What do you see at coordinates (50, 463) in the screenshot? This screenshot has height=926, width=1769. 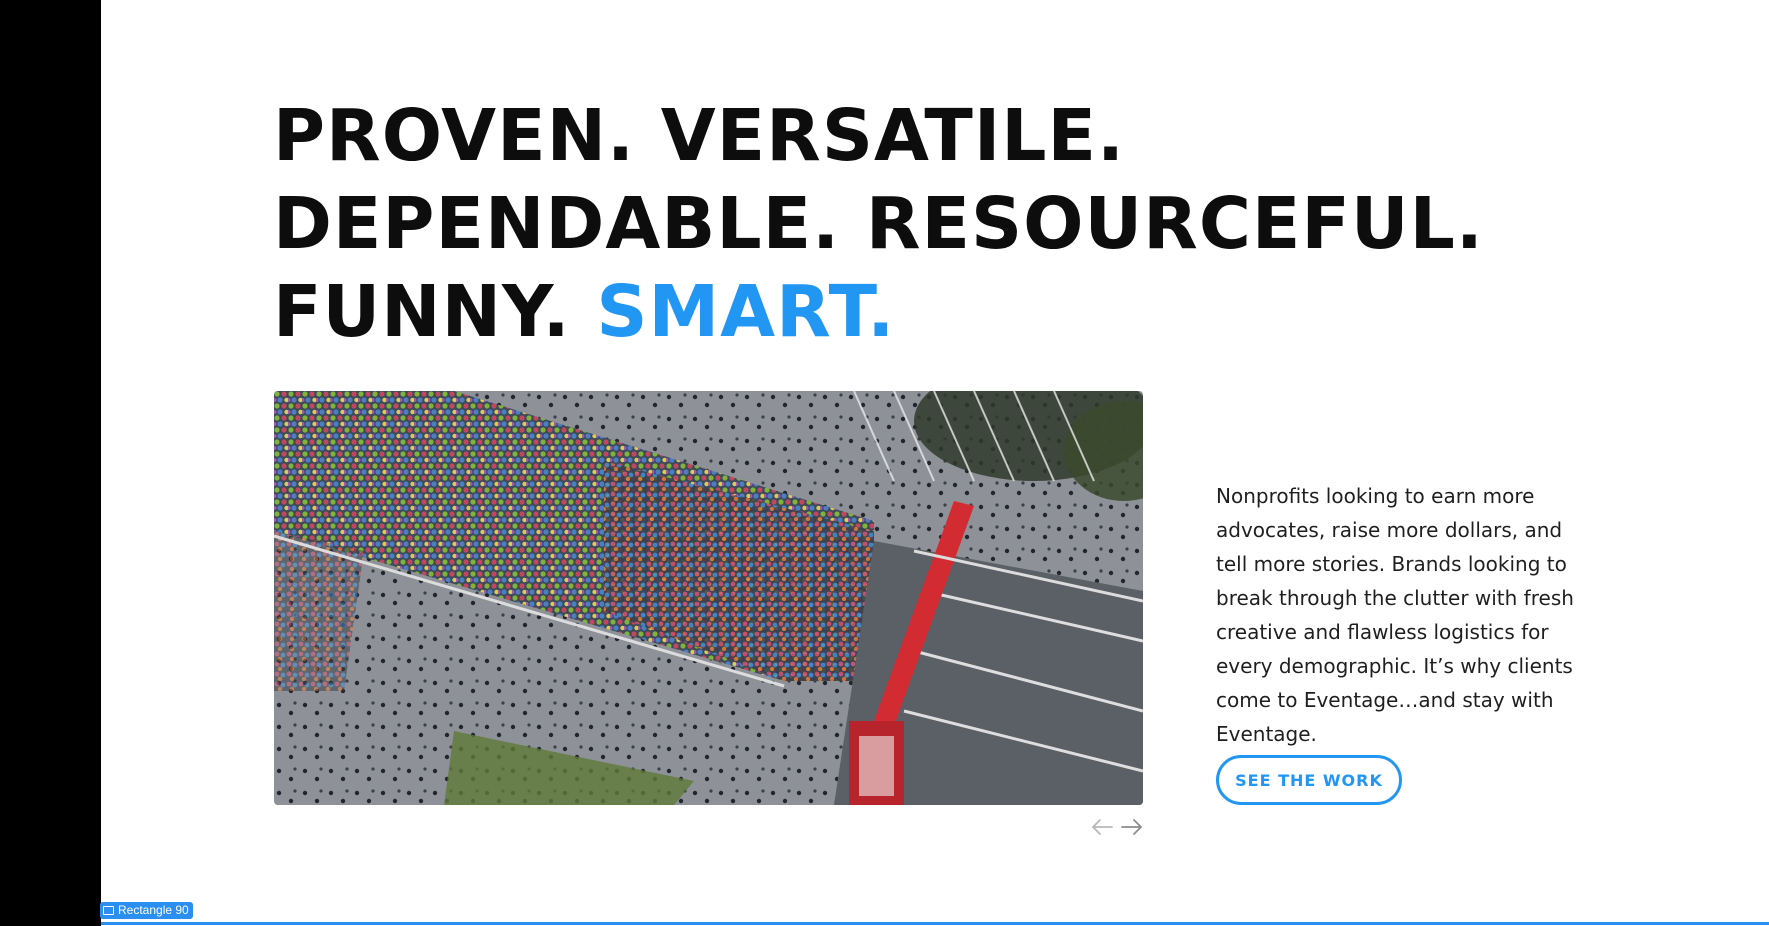 I see `left-black-bar` at bounding box center [50, 463].